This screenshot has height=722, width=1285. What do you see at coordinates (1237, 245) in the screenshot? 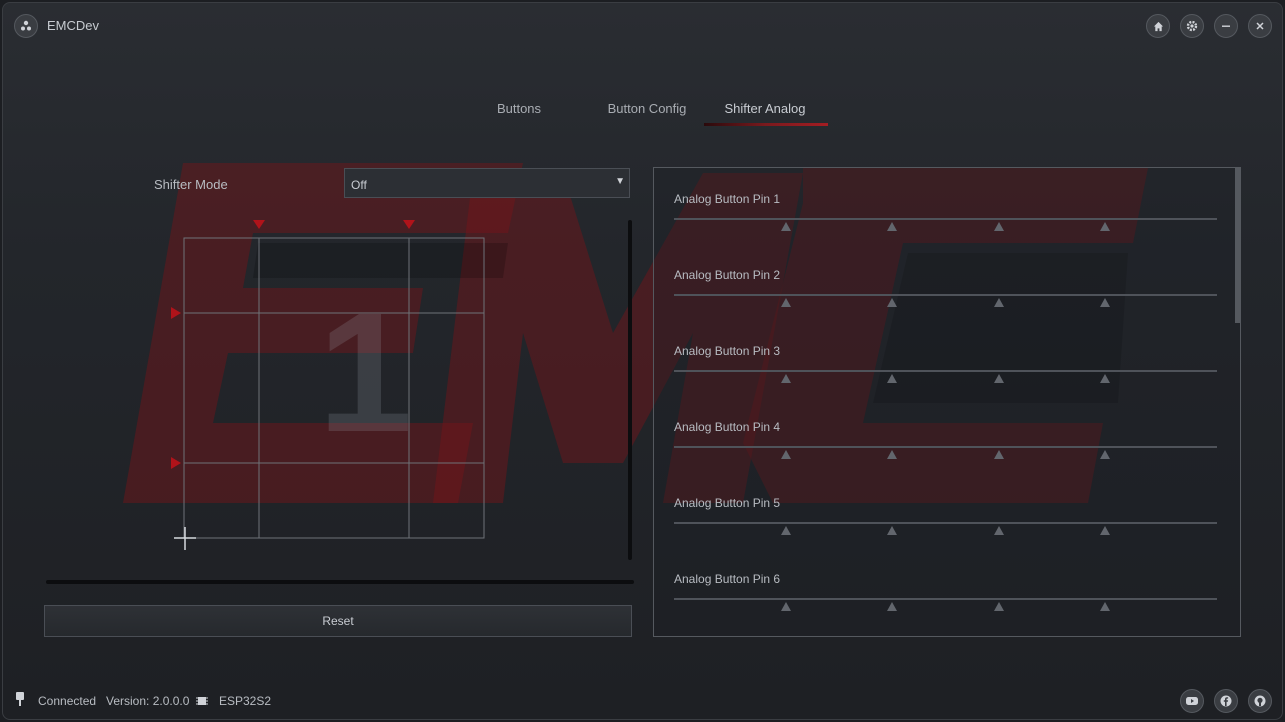
I see `scrollbar` at bounding box center [1237, 245].